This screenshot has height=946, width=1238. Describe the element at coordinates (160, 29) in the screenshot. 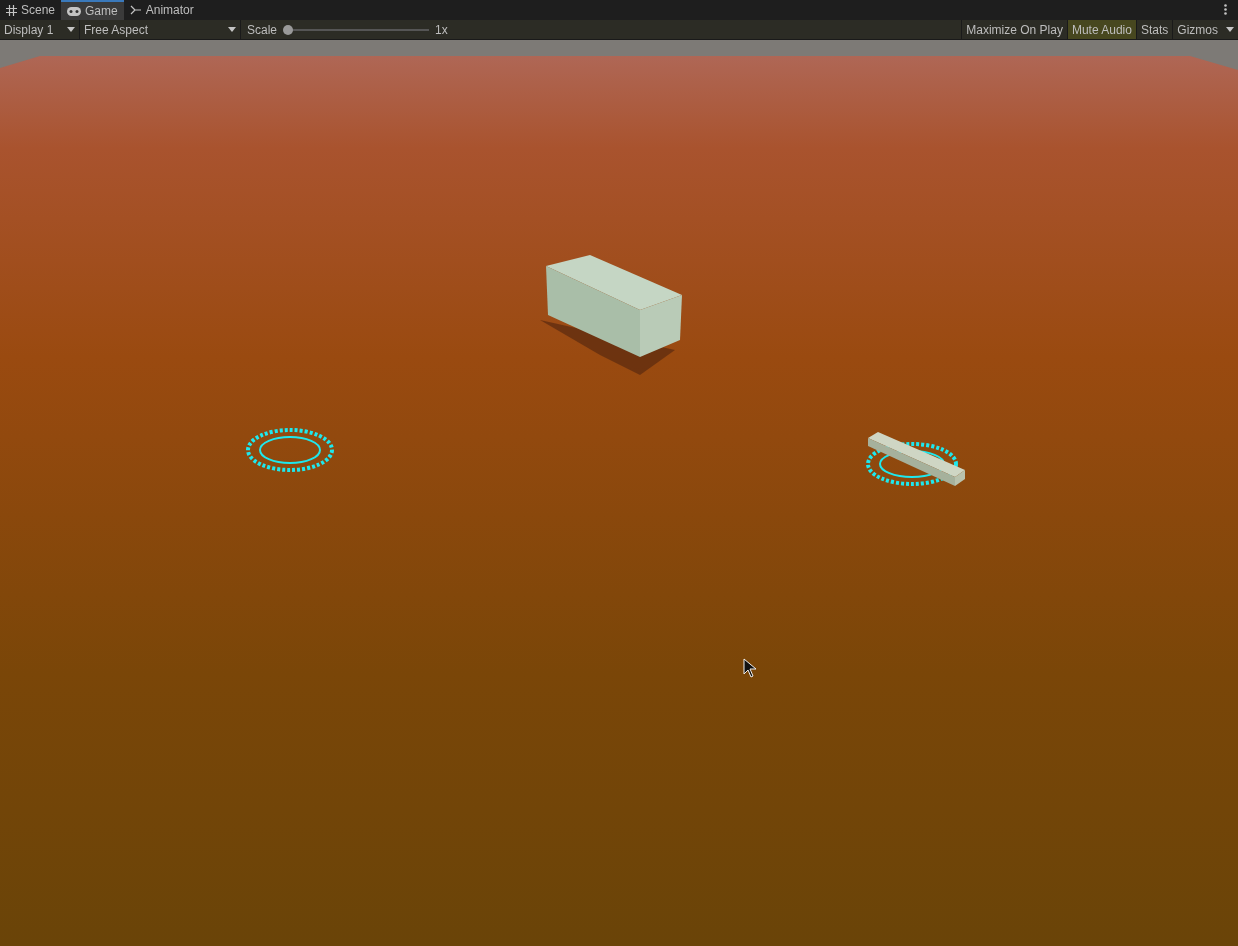

I see `aspect-dropdown: Free Aspect` at that location.